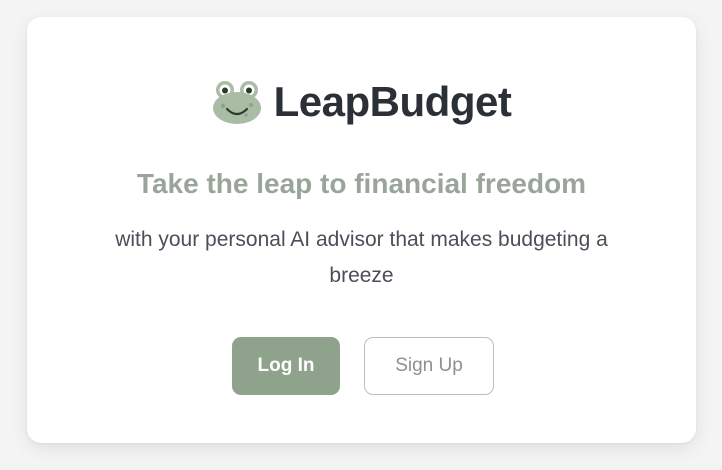 The height and width of the screenshot is (470, 722). I want to click on signup-button: Sign Up, so click(429, 366).